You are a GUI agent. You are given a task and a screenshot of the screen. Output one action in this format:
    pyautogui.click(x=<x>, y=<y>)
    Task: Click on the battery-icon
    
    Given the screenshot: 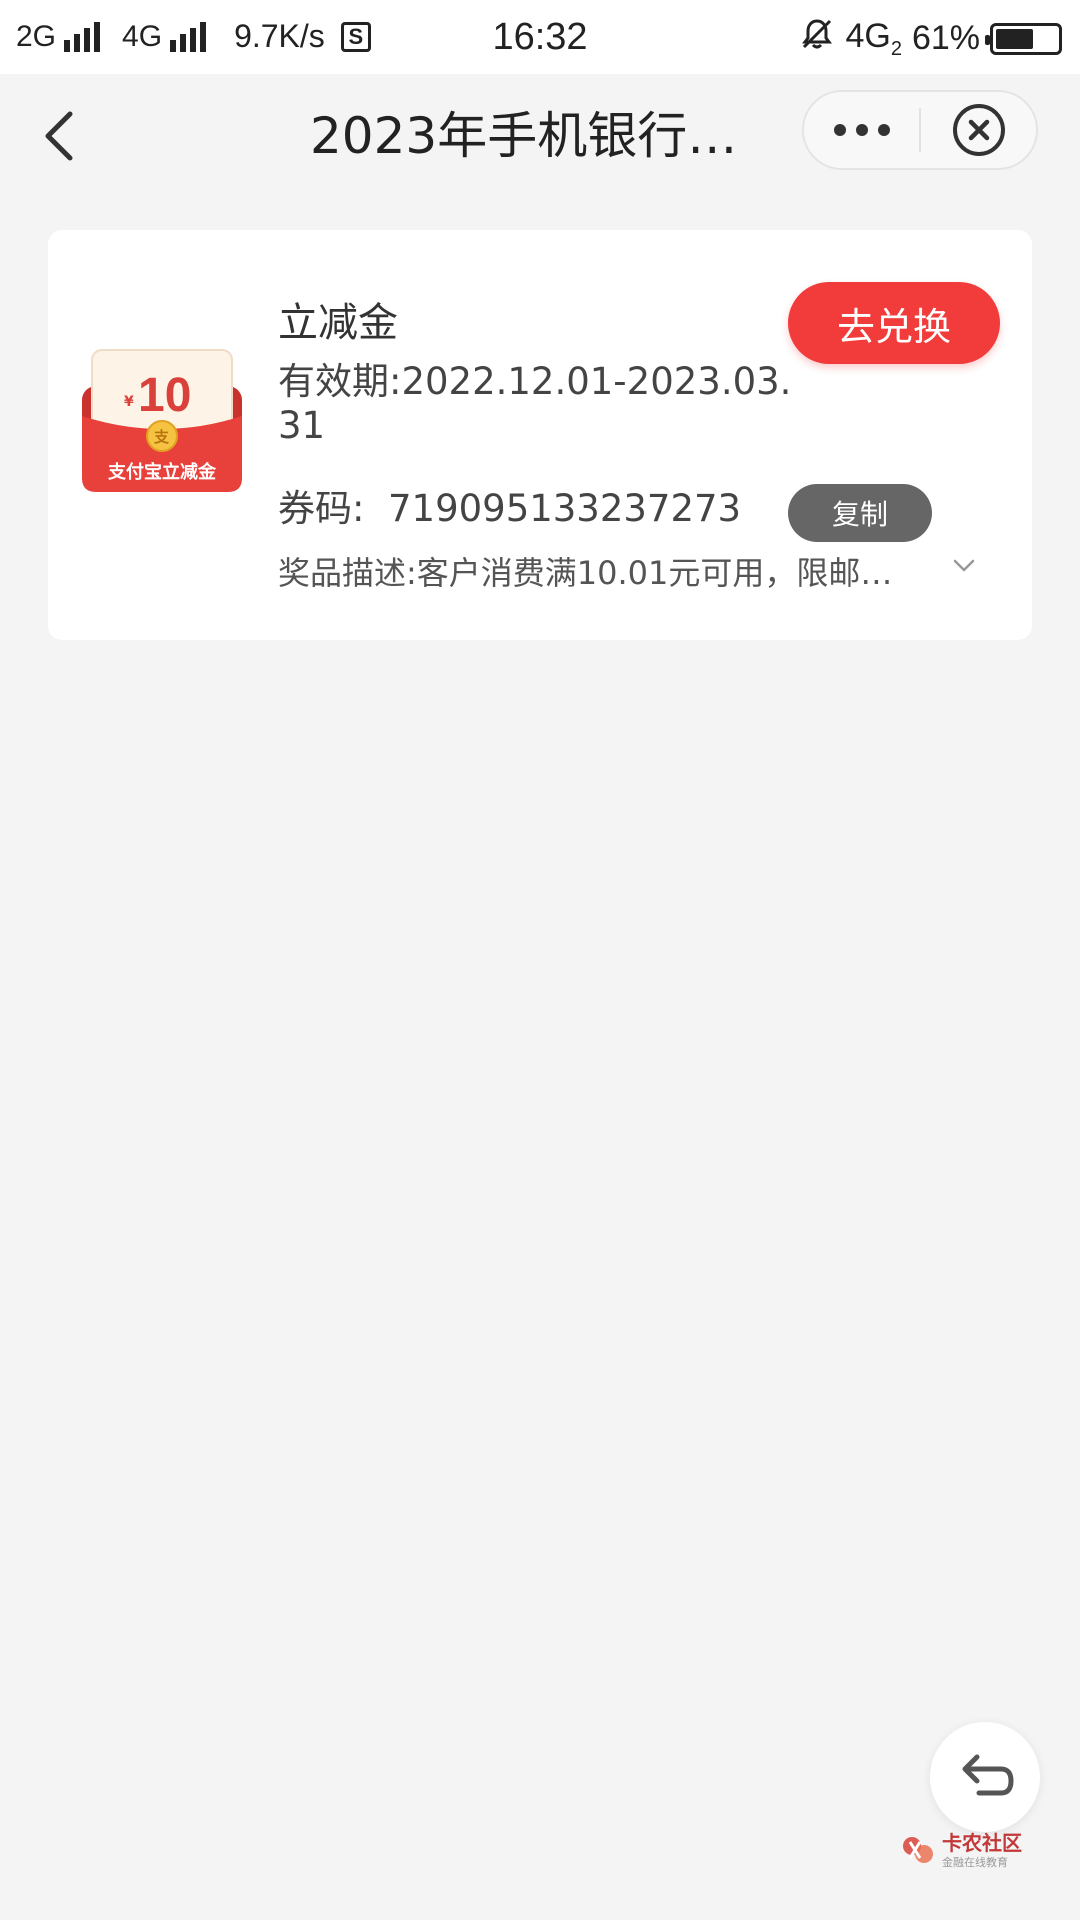 What is the action you would take?
    pyautogui.click(x=1023, y=38)
    